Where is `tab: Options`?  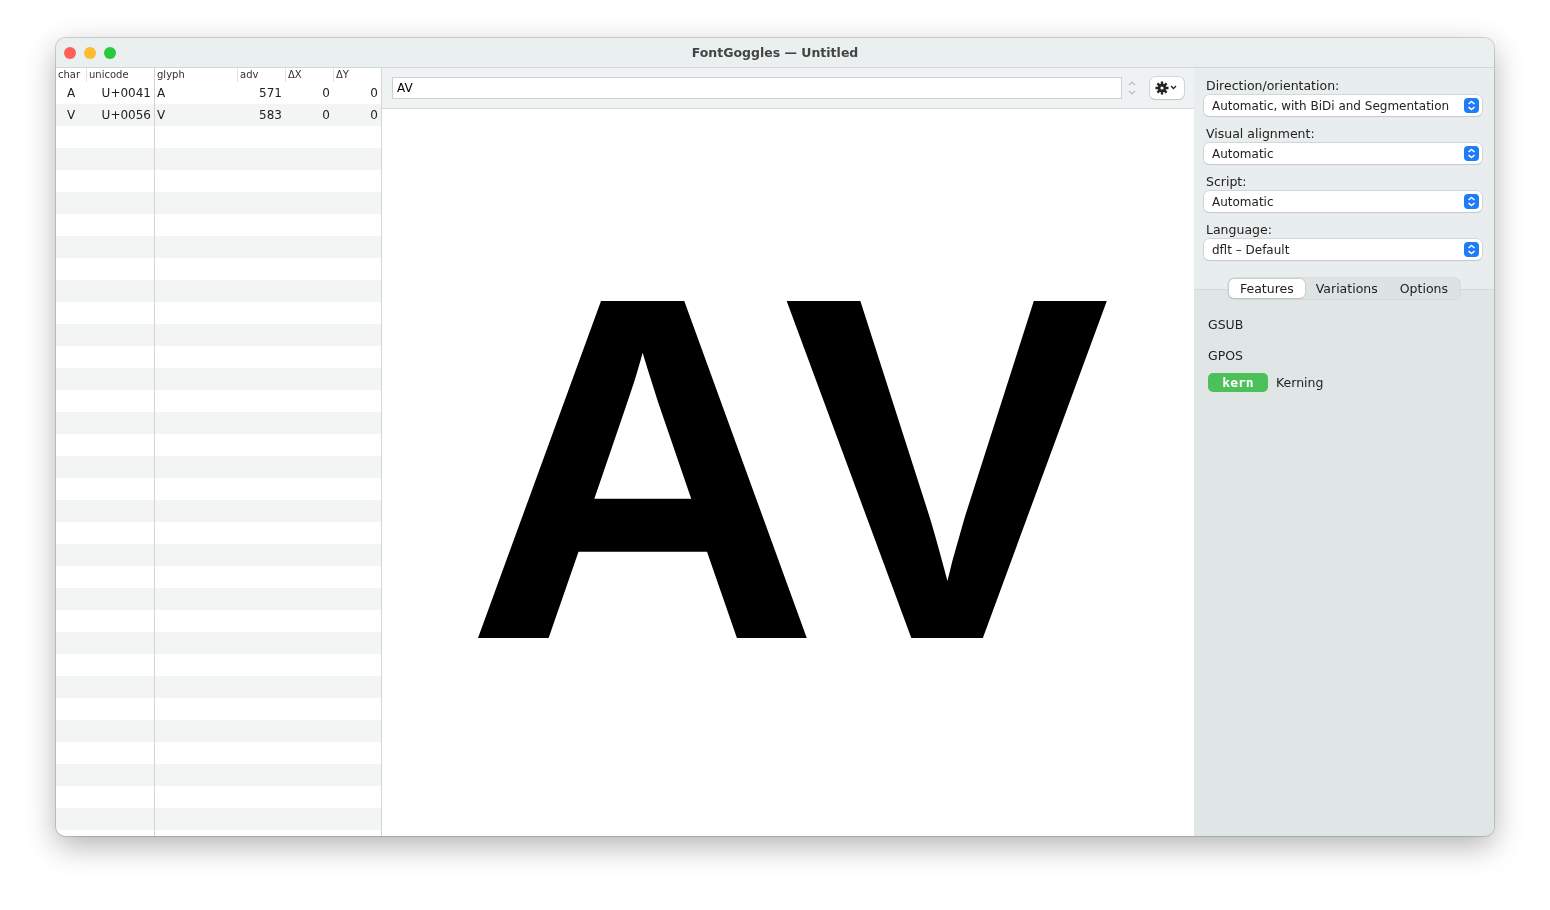
tab: Options is located at coordinates (1423, 288).